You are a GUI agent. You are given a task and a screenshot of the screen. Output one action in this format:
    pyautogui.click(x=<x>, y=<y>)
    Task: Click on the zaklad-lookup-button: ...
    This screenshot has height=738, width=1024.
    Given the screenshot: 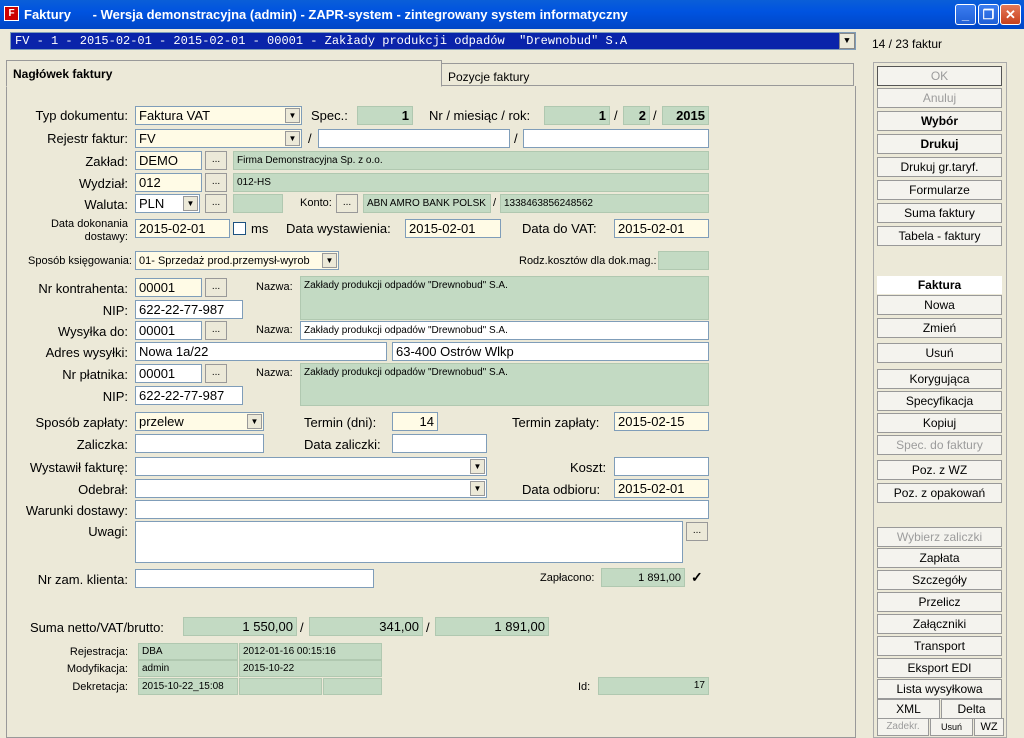 What is the action you would take?
    pyautogui.click(x=216, y=160)
    